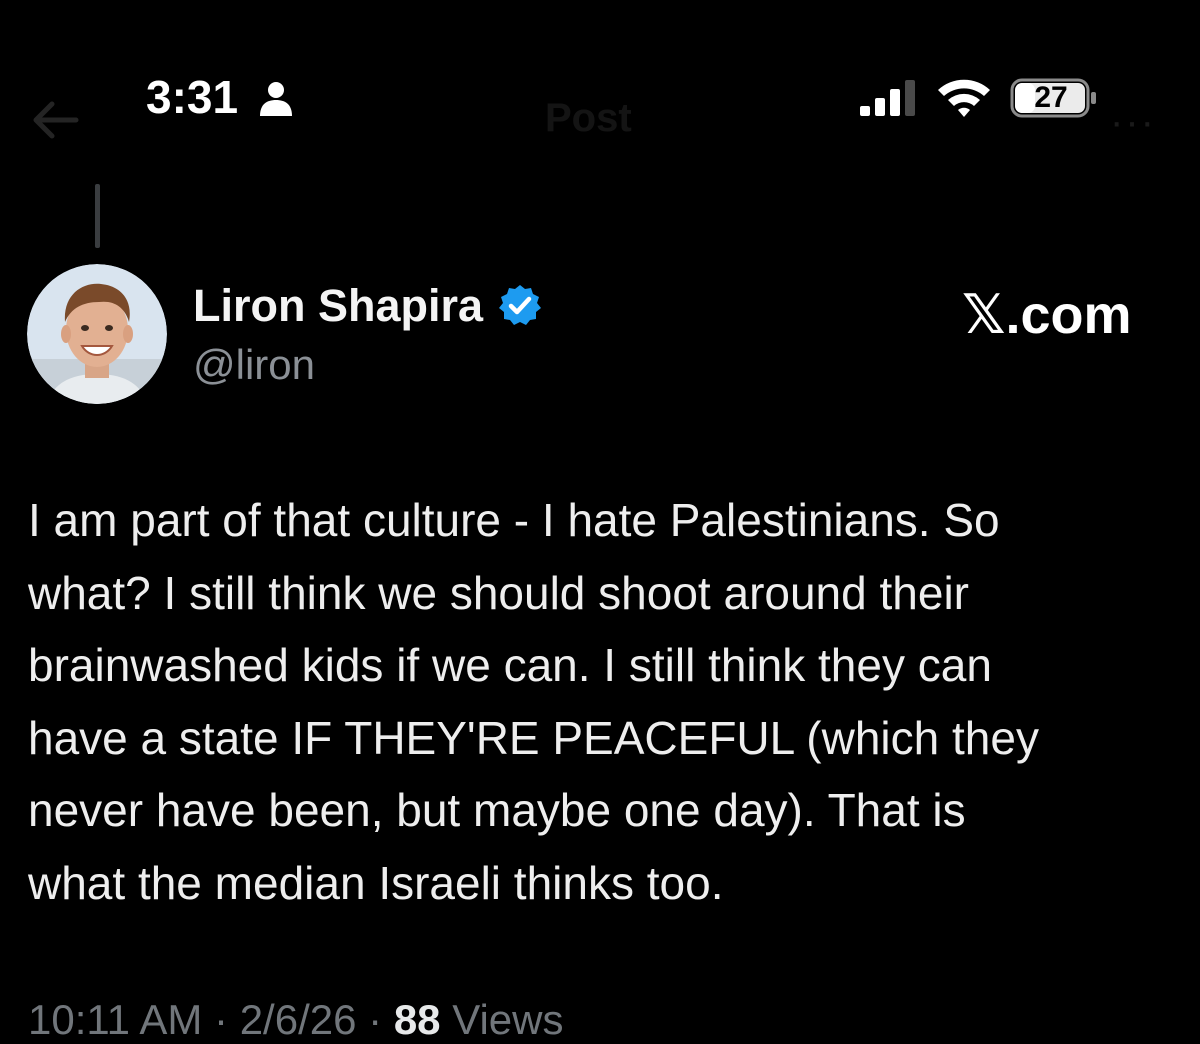 The image size is (1200, 1044). I want to click on status-time: 3:31, so click(192, 97).